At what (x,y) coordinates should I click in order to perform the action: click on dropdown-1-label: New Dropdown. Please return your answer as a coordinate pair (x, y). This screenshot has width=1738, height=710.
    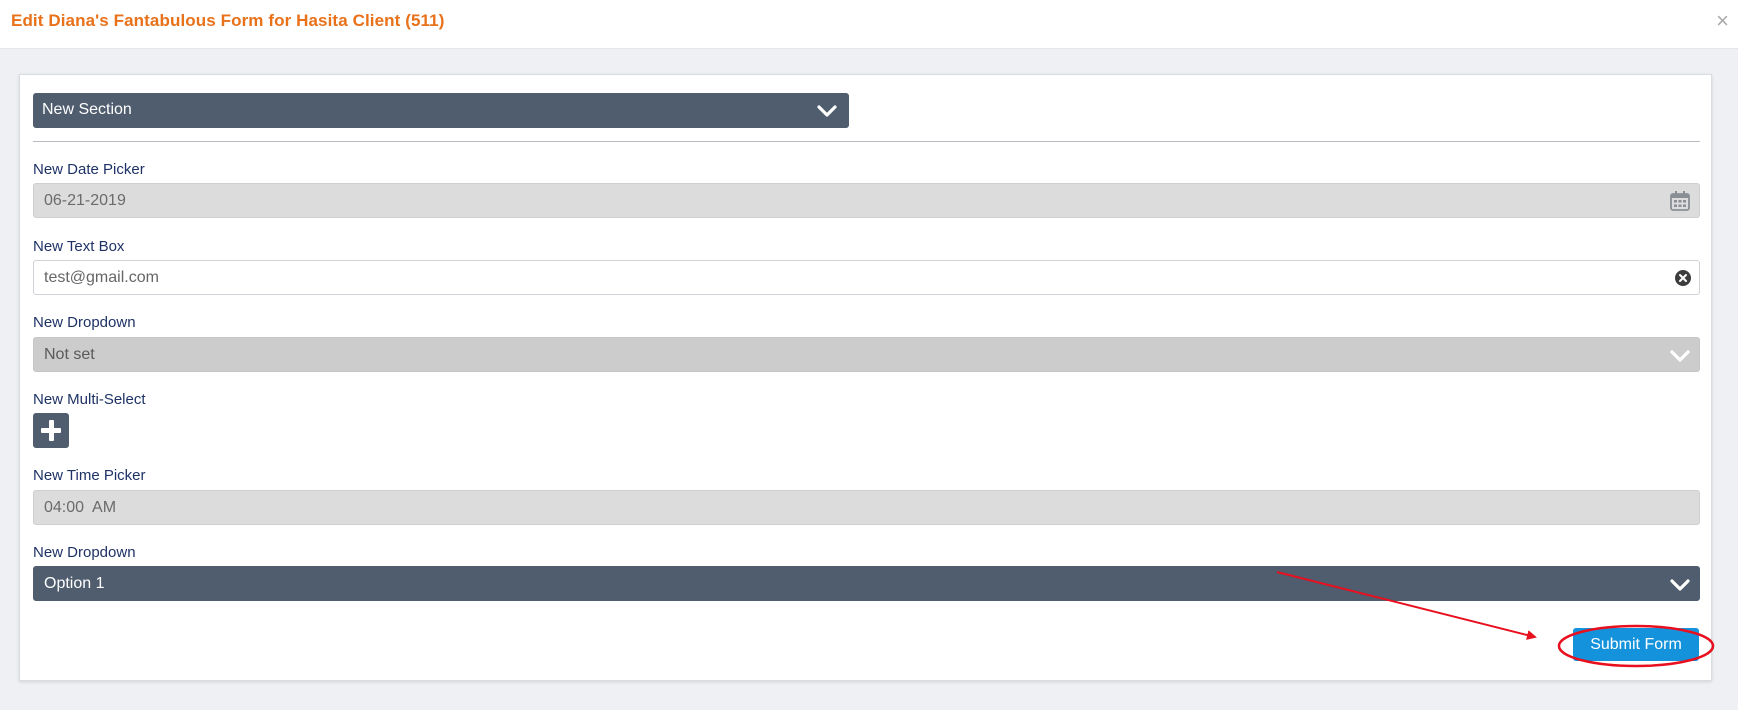
    Looking at the image, I should click on (84, 322).